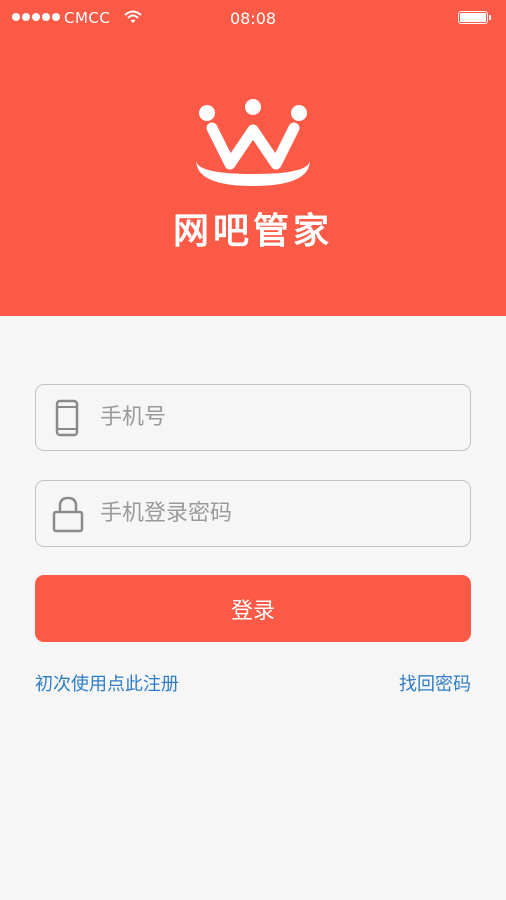  Describe the element at coordinates (280, 513) in the screenshot. I see `password-input` at that location.